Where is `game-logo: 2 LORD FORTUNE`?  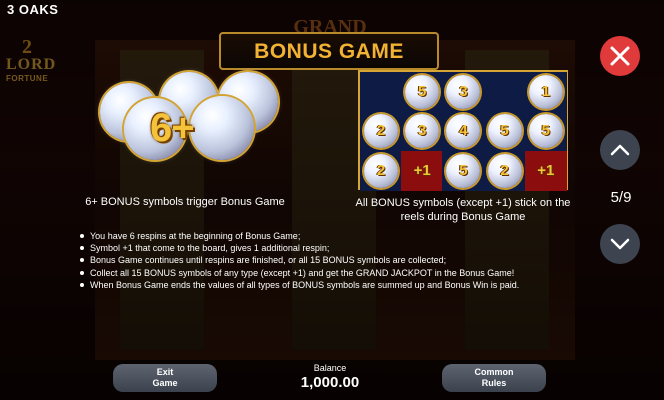 game-logo: 2 LORD FORTUNE is located at coordinates (35, 62).